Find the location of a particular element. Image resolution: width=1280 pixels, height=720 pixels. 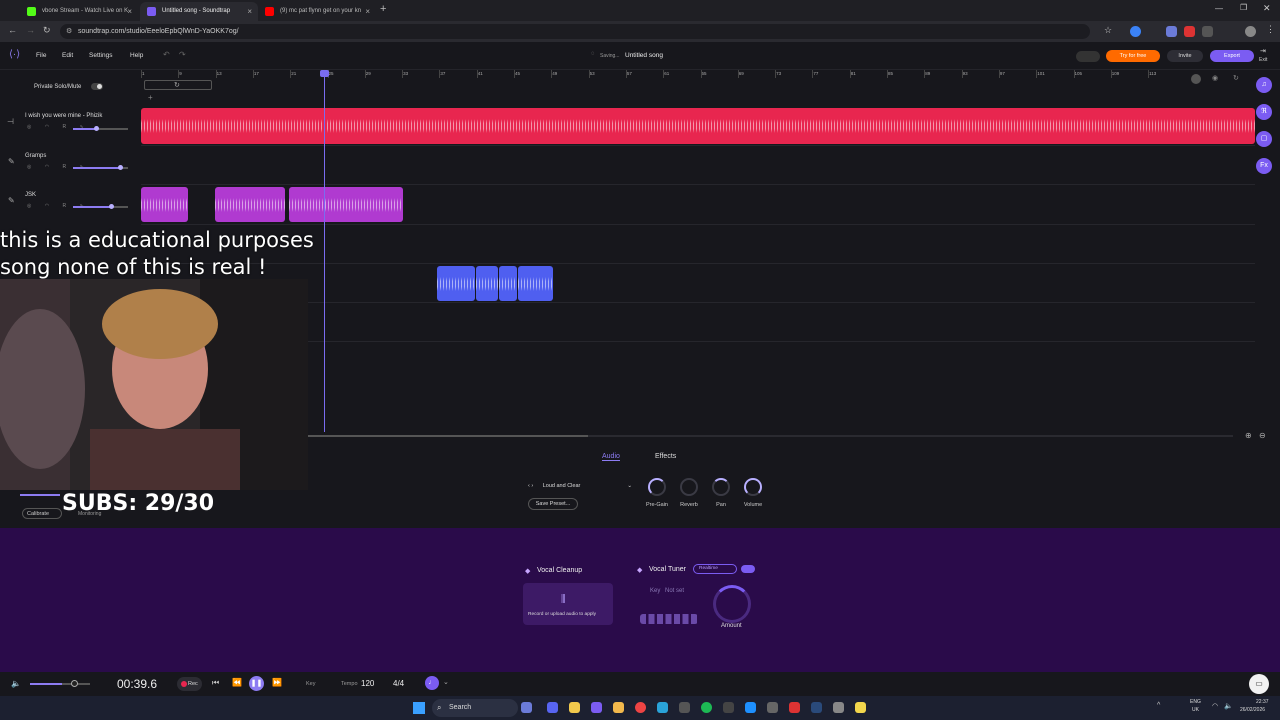

private-solo-toggle is located at coordinates (97, 86).